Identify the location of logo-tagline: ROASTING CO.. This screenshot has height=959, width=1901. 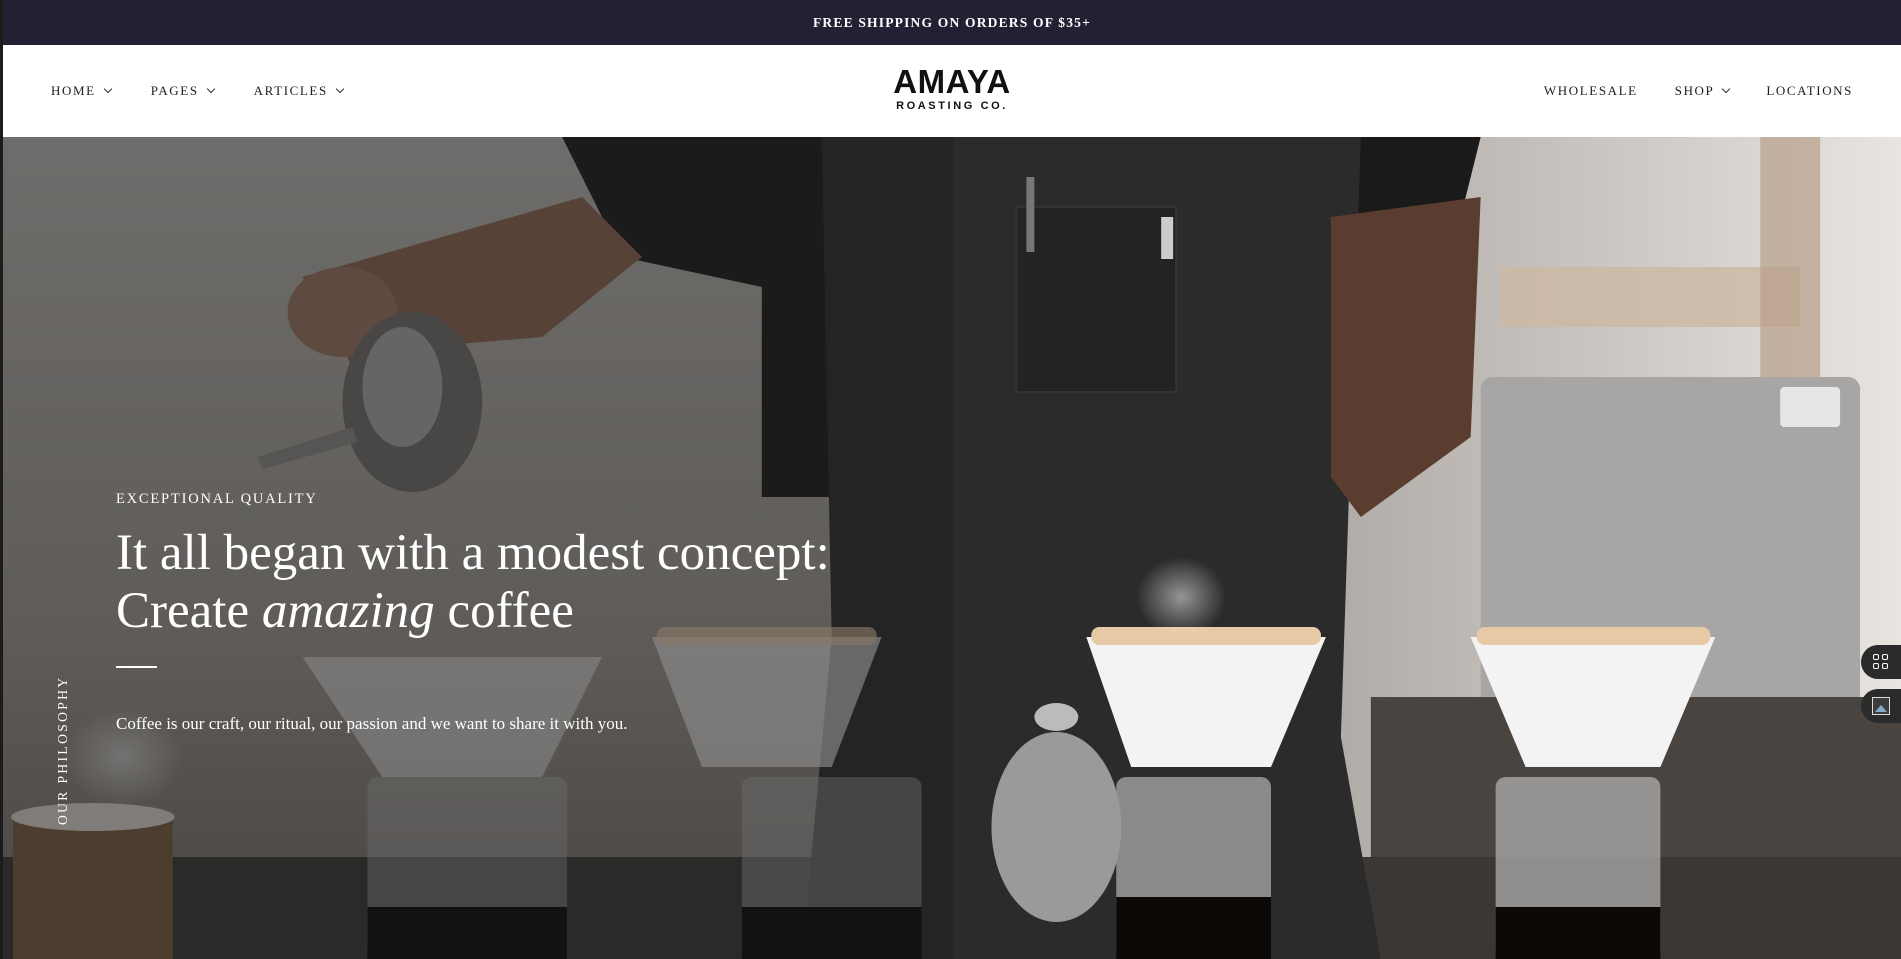
(952, 106).